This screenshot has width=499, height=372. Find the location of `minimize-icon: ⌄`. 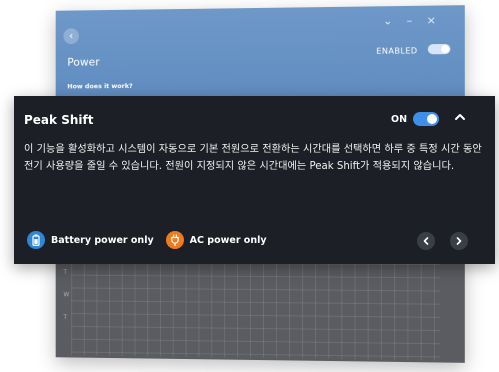

minimize-icon: ⌄ is located at coordinates (395, 20).